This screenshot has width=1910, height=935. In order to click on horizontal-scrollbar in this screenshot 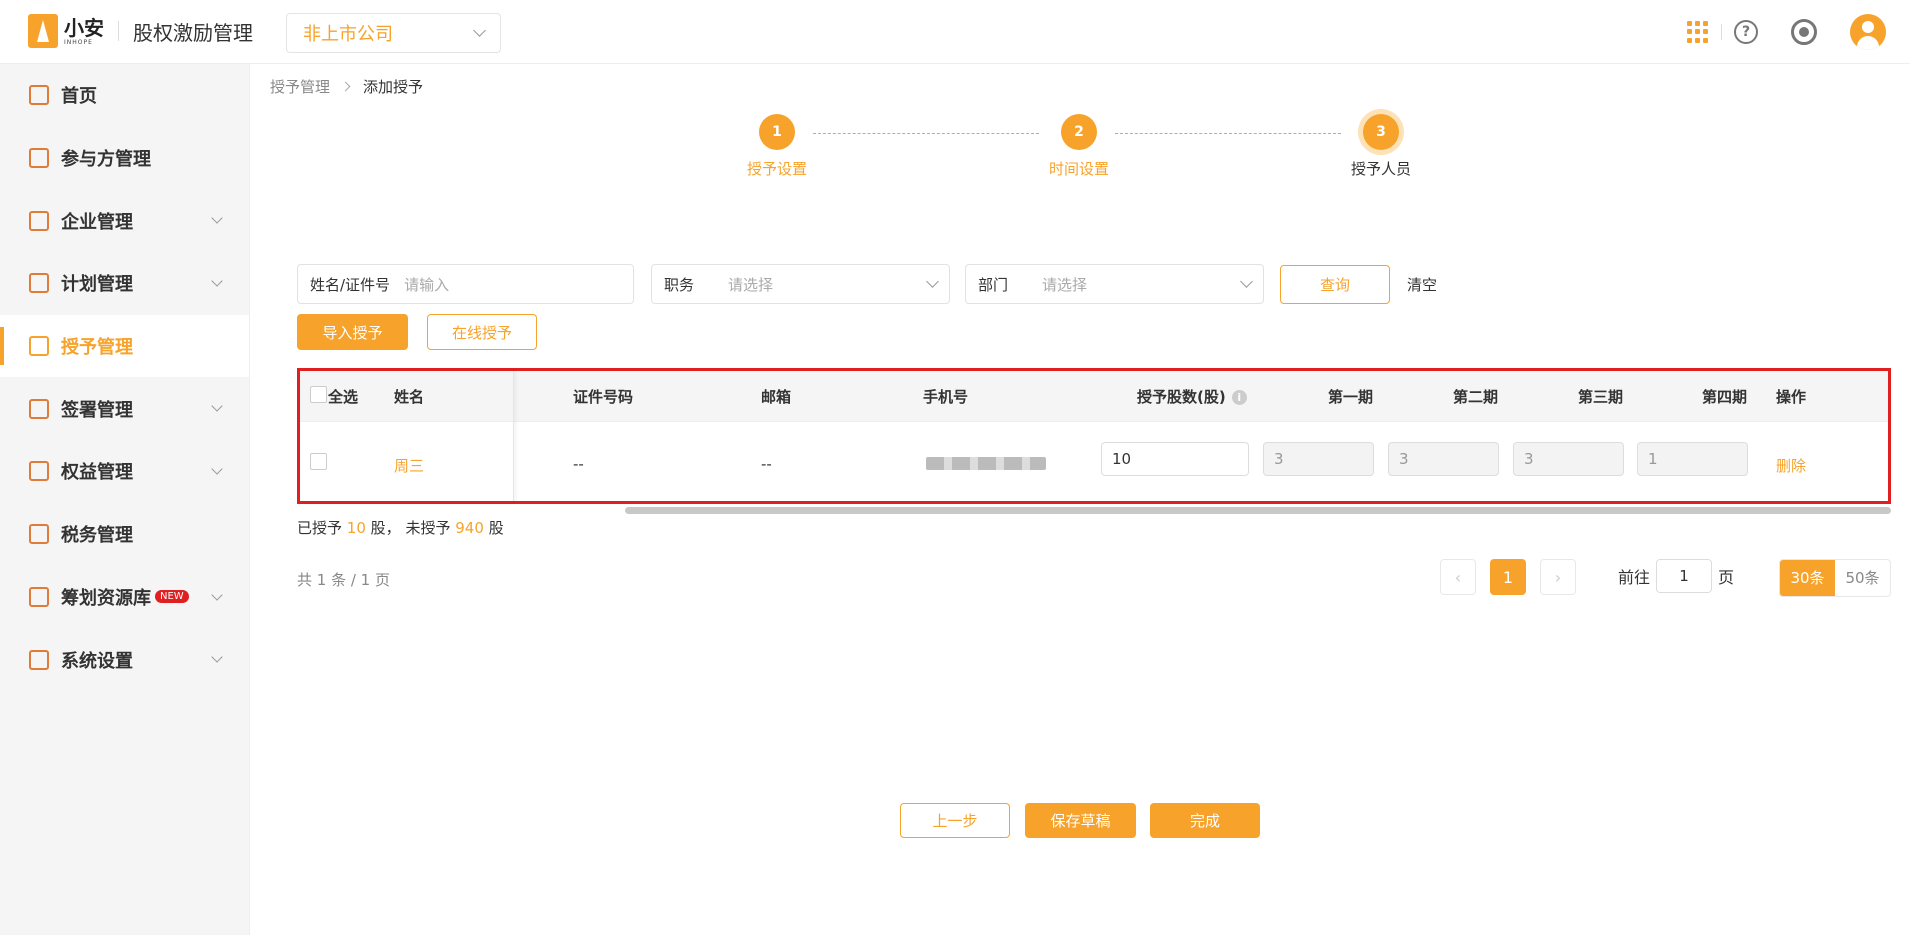, I will do `click(1094, 510)`.